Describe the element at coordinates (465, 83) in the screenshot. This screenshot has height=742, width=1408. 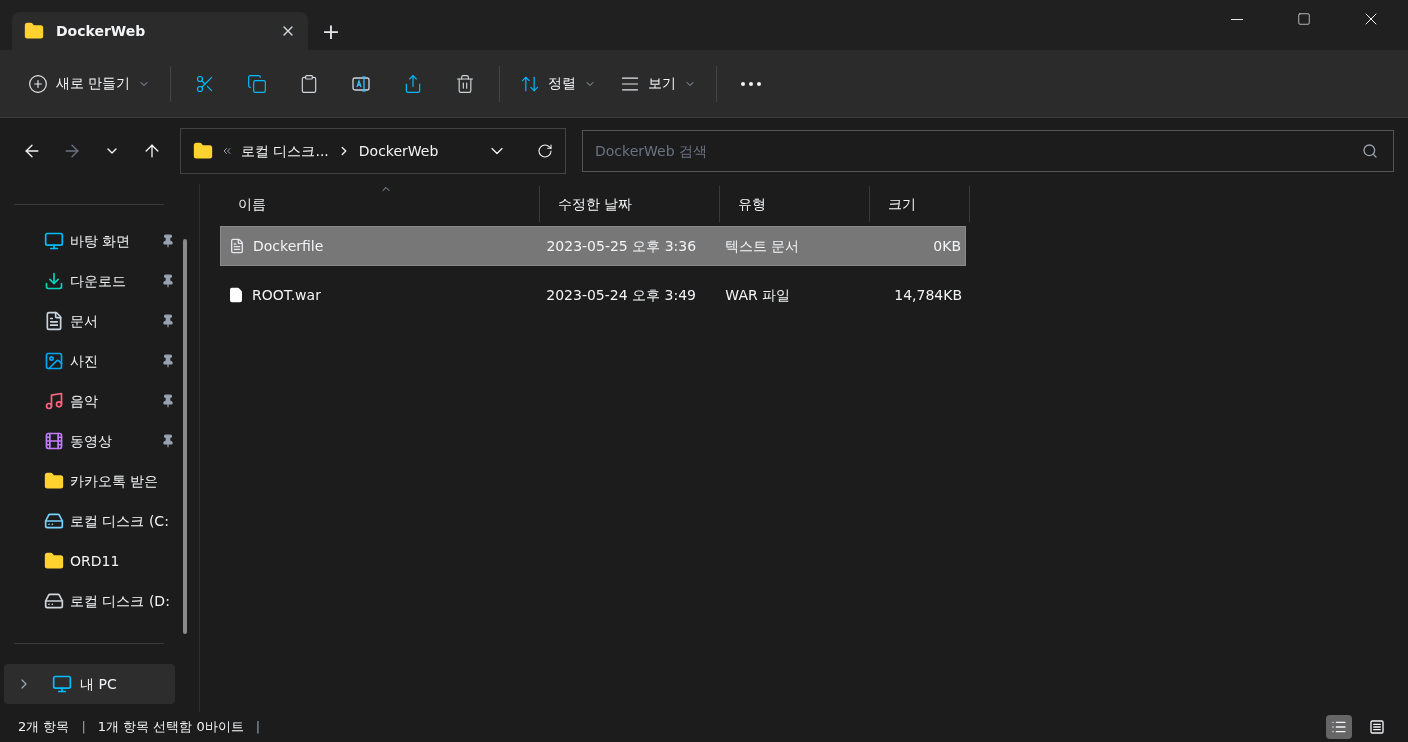
I see `delete-icon` at that location.